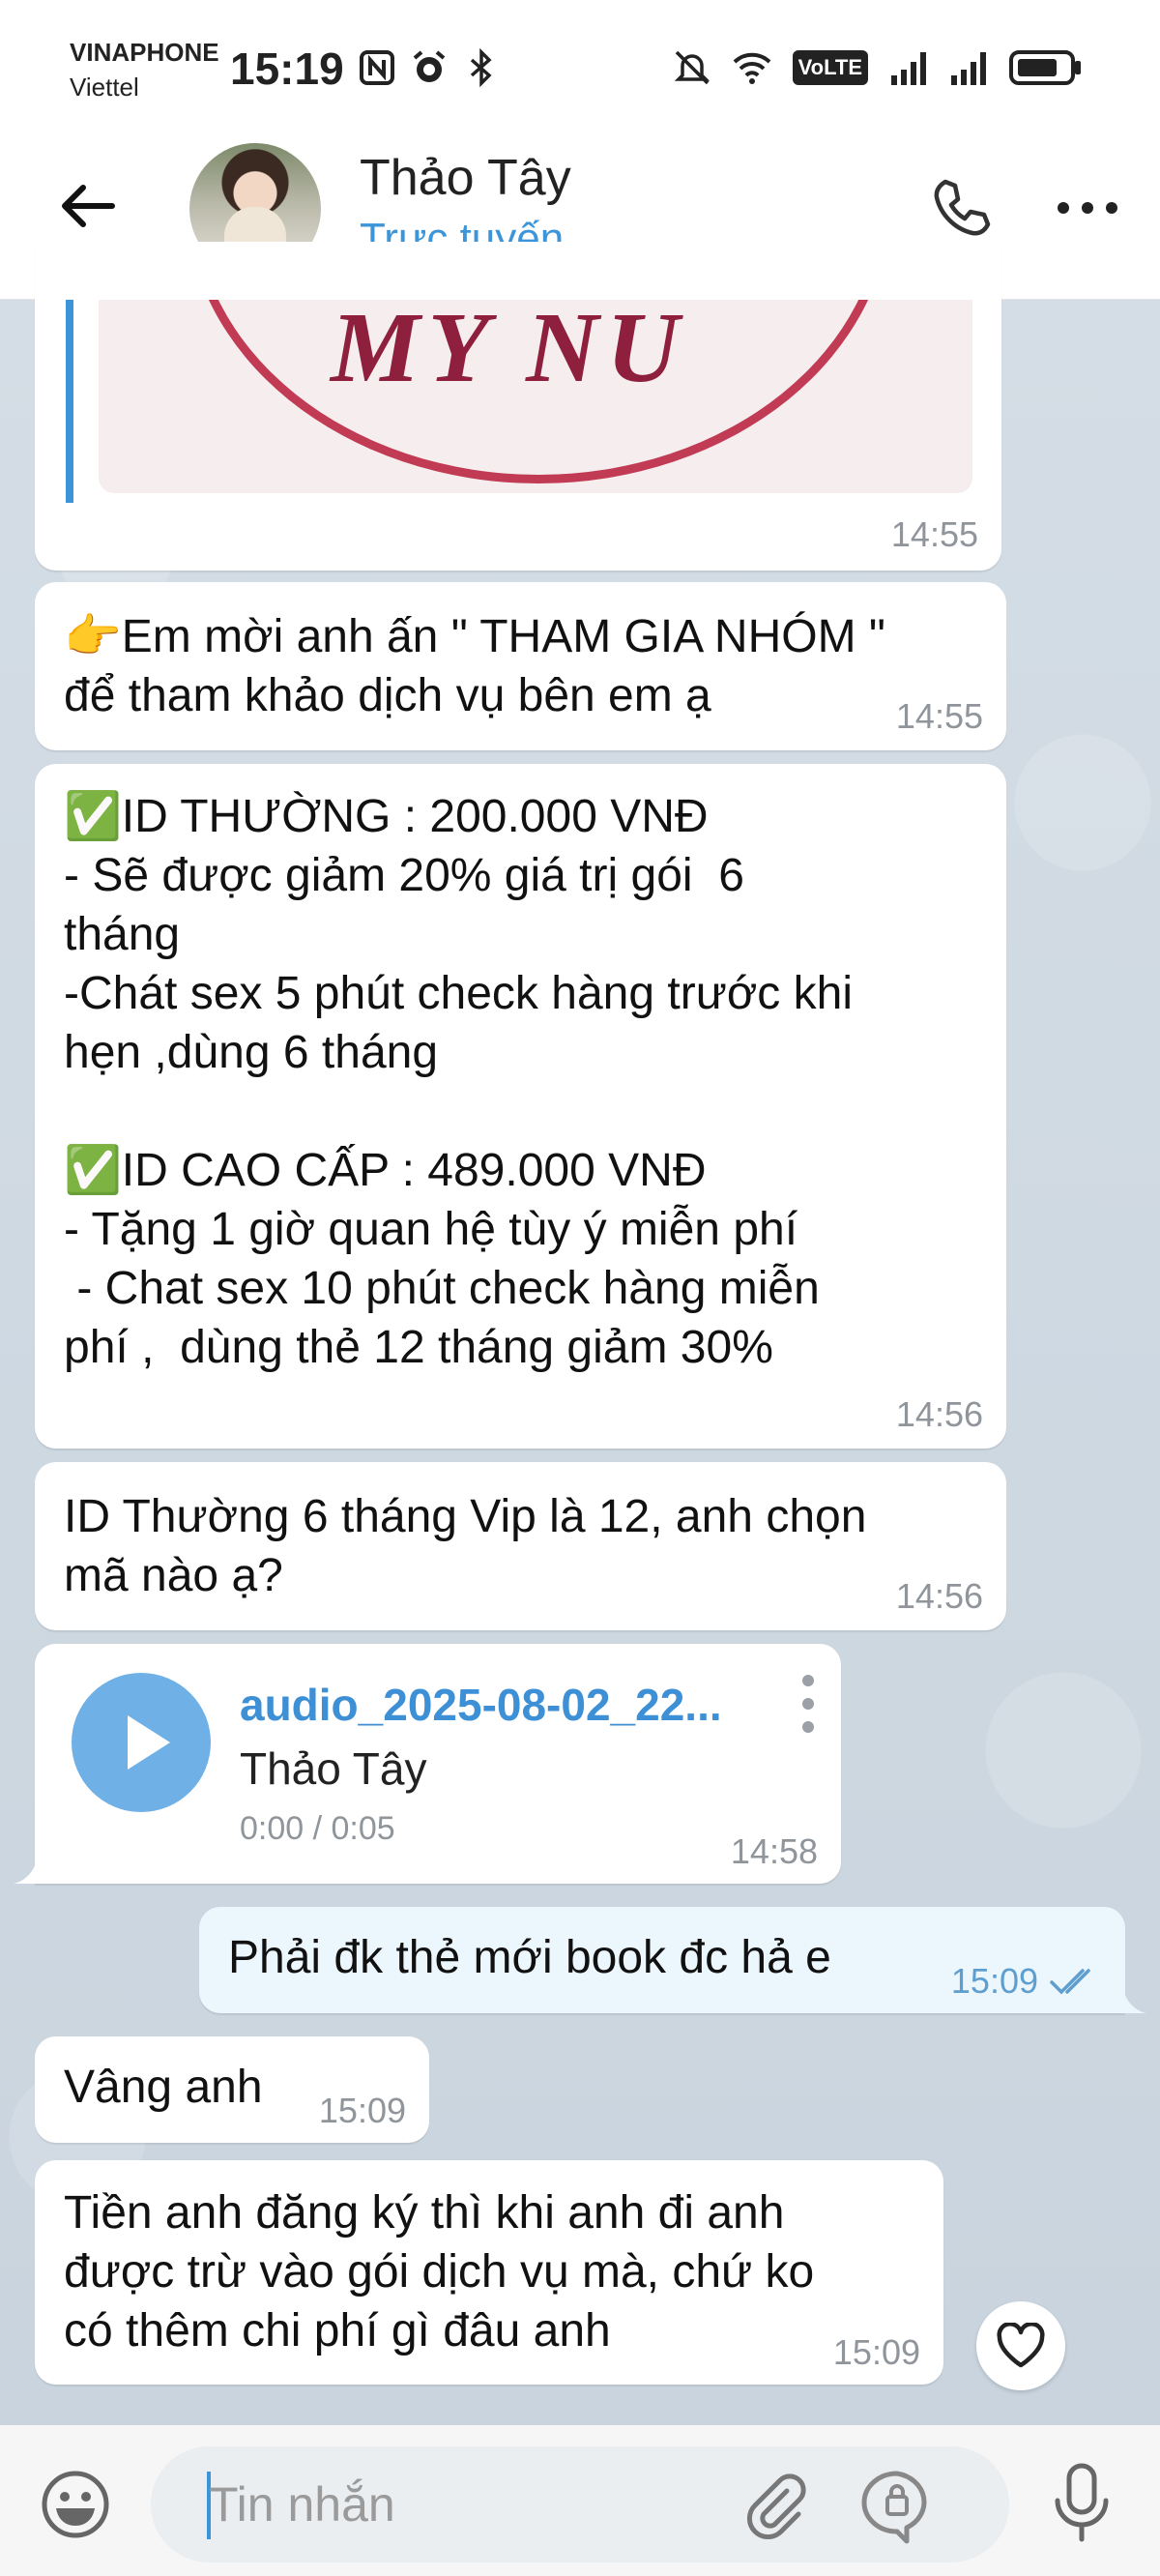 The image size is (1160, 2576). Describe the element at coordinates (509, 351) in the screenshot. I see `image-brand-text: MY NU` at that location.